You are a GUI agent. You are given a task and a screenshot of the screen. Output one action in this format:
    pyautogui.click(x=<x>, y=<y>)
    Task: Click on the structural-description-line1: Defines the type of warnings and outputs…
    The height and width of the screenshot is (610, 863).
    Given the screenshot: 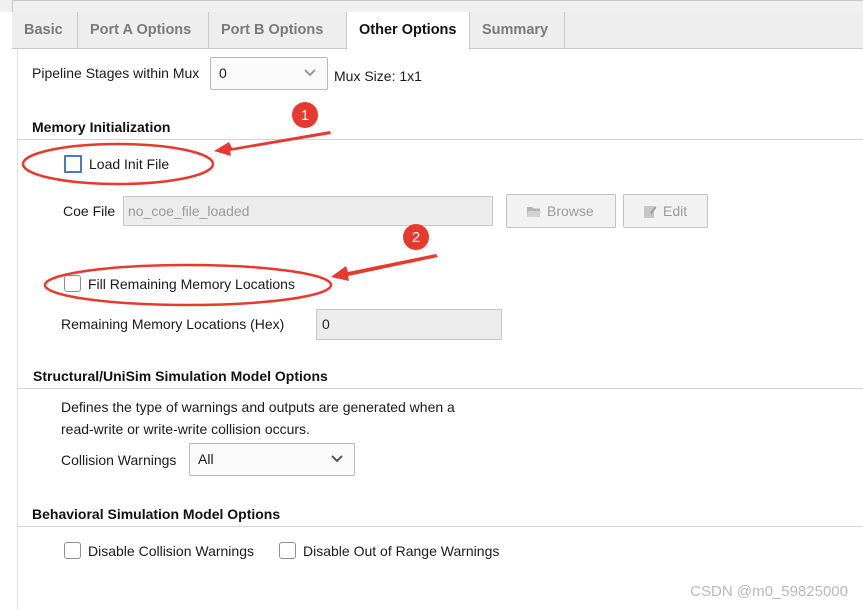 What is the action you would take?
    pyautogui.click(x=258, y=407)
    